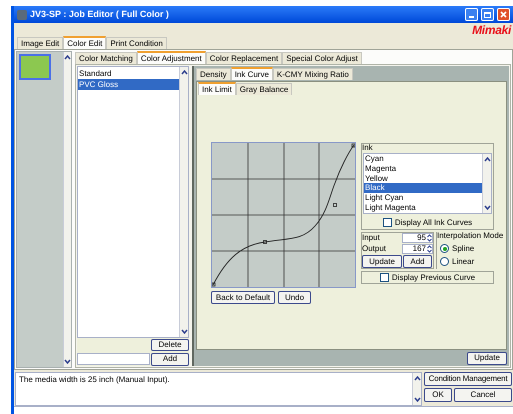 The height and width of the screenshot is (414, 513). Describe the element at coordinates (213, 74) in the screenshot. I see `tab: Density` at that location.